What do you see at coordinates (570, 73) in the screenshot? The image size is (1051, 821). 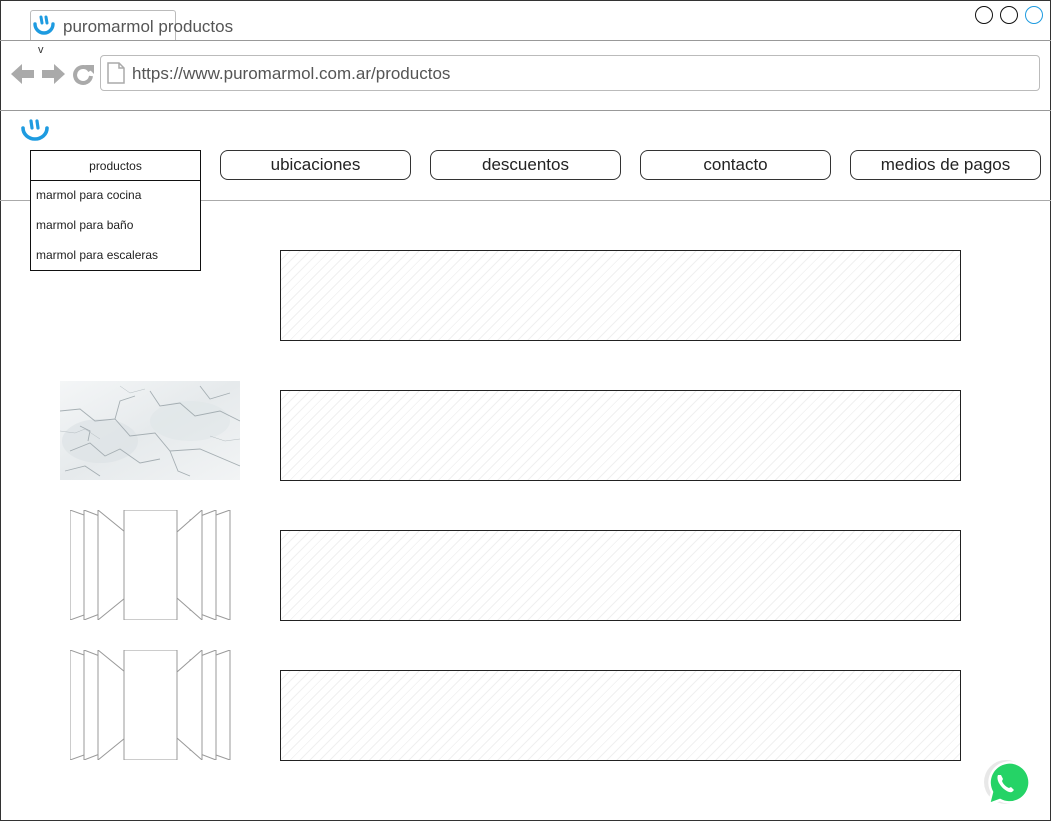 I see `address-bar: https://www.puromarmol.com.ar/productos` at bounding box center [570, 73].